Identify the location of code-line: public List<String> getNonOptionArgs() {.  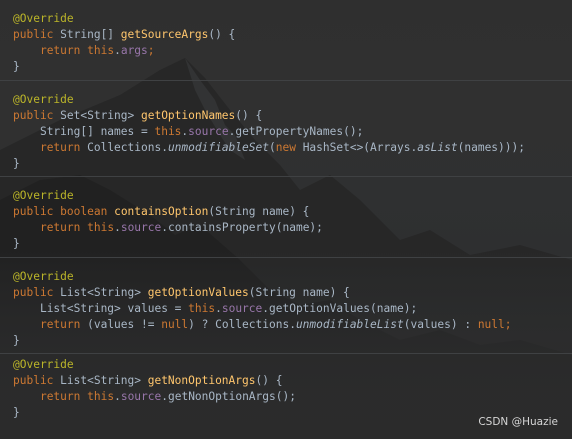
(286, 381).